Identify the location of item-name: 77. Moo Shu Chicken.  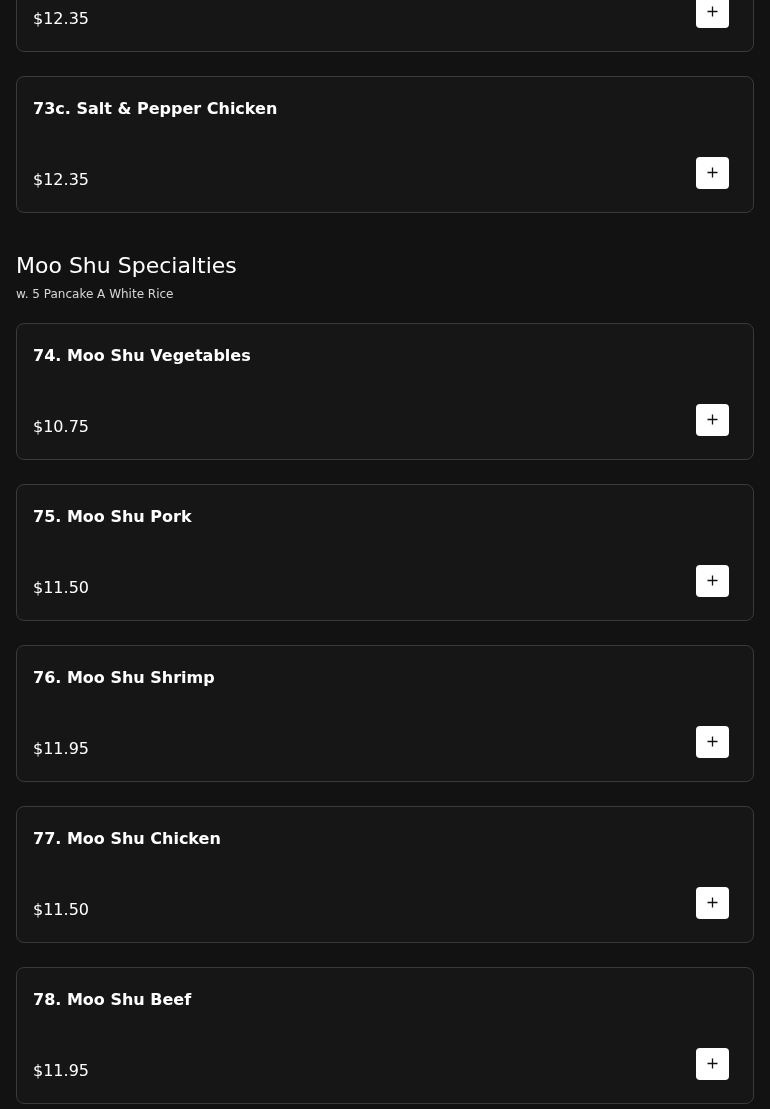
(127, 838).